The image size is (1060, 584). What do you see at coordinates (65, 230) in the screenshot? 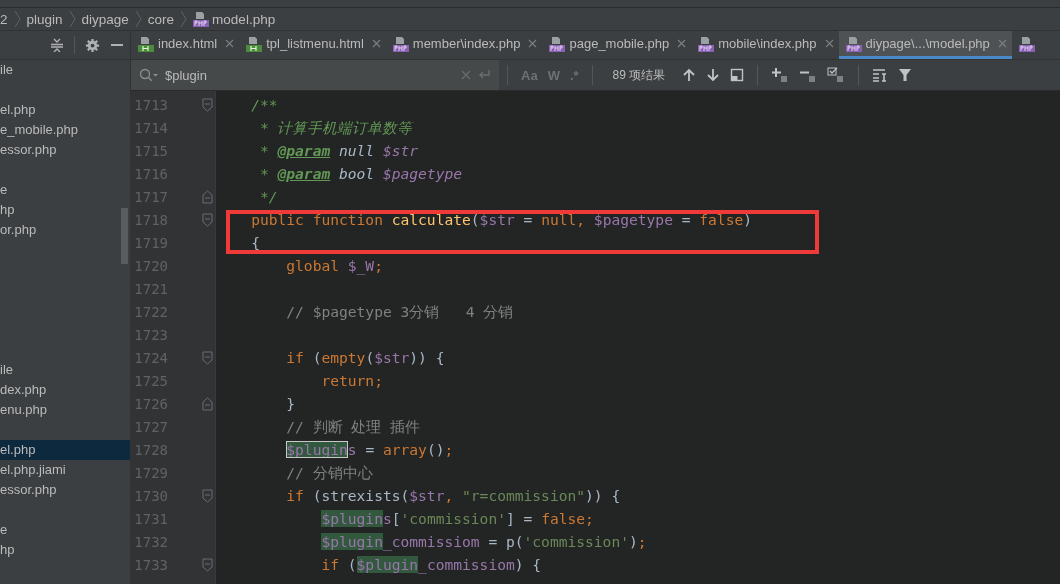
I see `file-tree-item: or.php` at bounding box center [65, 230].